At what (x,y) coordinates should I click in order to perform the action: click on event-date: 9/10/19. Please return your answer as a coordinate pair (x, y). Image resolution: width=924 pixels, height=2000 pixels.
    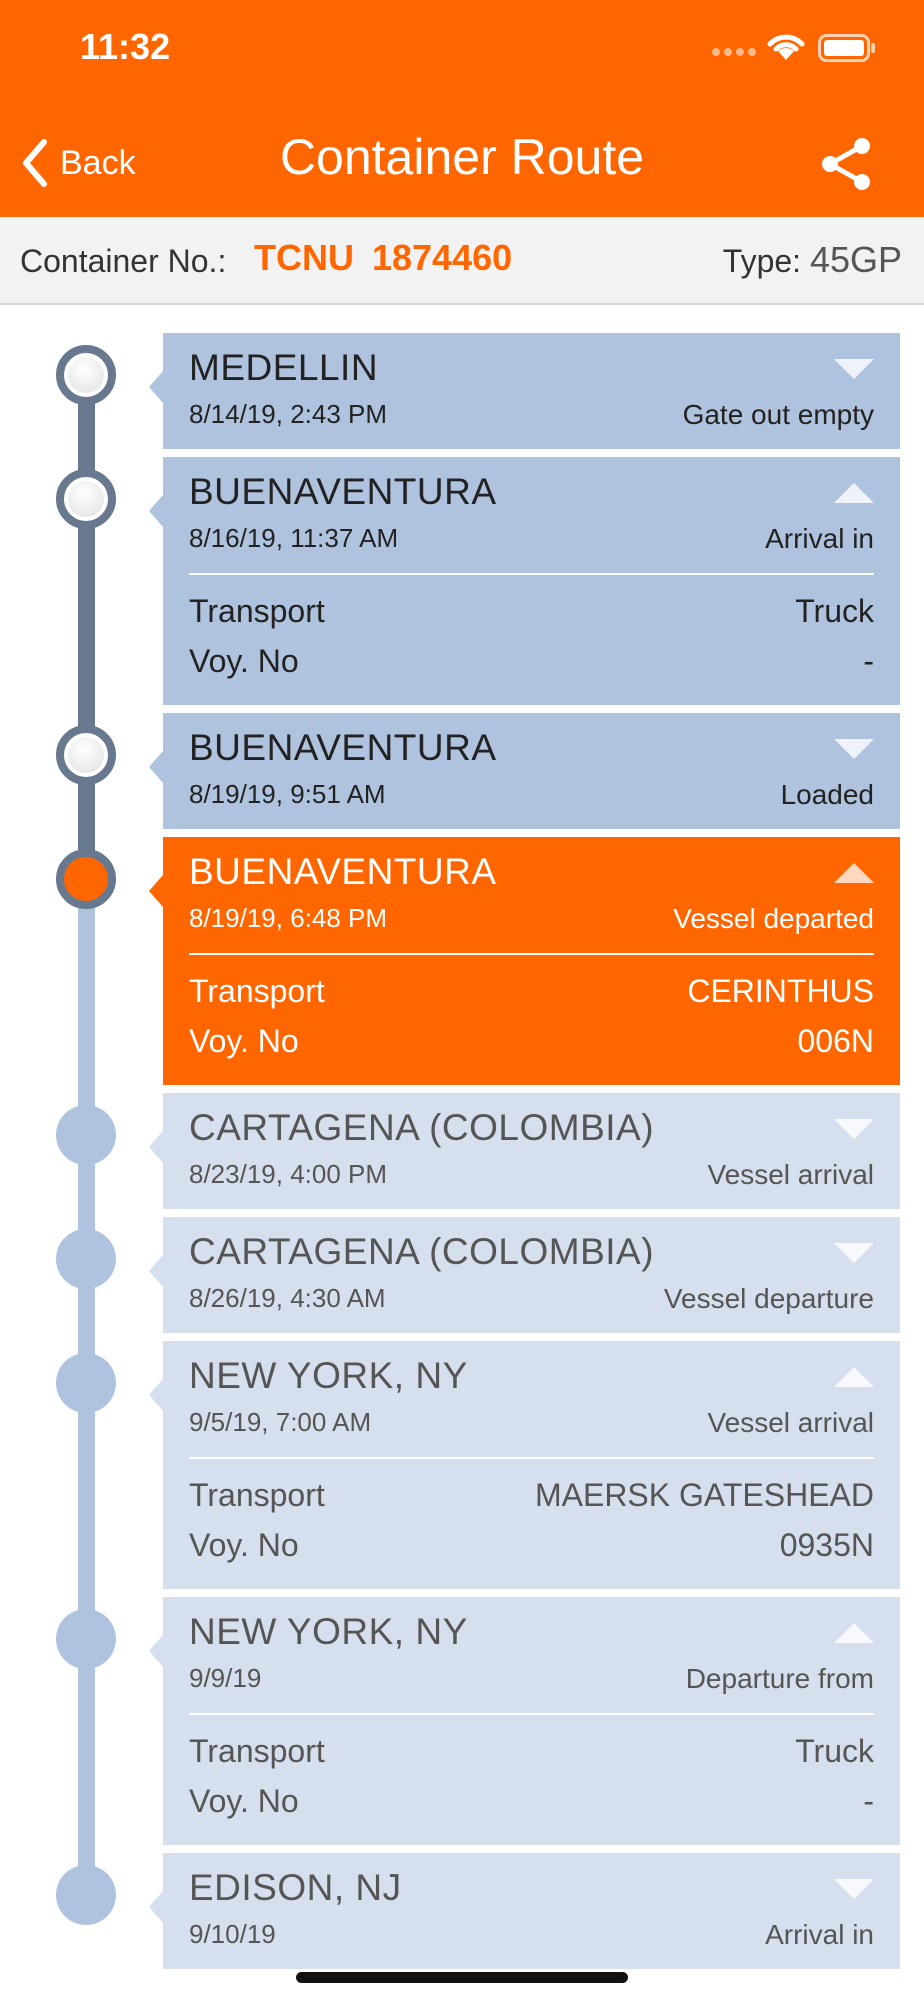
    Looking at the image, I should click on (232, 1934).